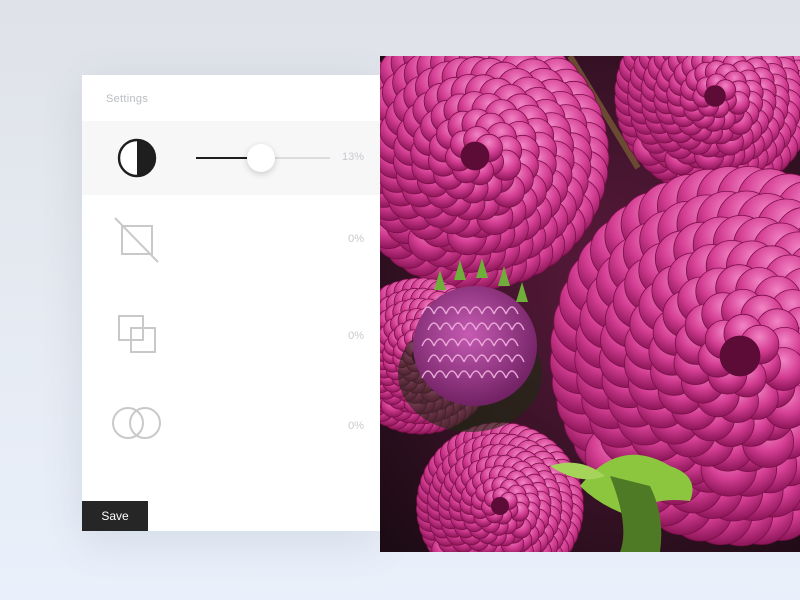 Image resolution: width=800 pixels, height=600 pixels. I want to click on setting-row-contrast: 13%, so click(231, 158).